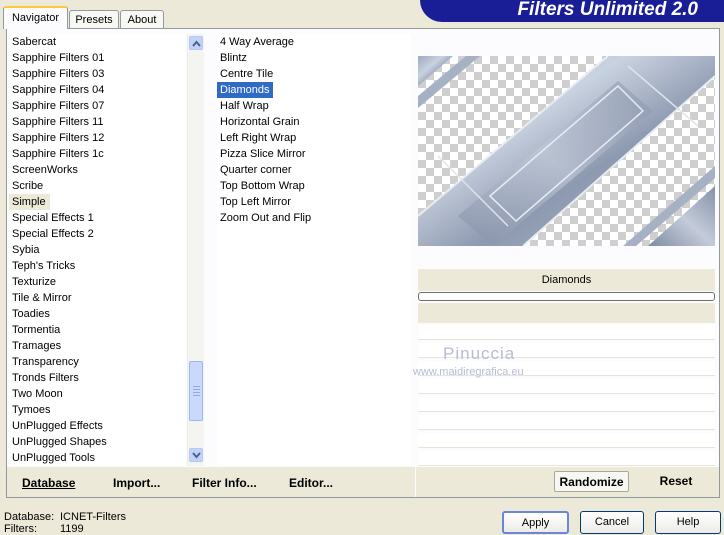  Describe the element at coordinates (97, 138) in the screenshot. I see `category-item: Sapphire Filters 12` at that location.